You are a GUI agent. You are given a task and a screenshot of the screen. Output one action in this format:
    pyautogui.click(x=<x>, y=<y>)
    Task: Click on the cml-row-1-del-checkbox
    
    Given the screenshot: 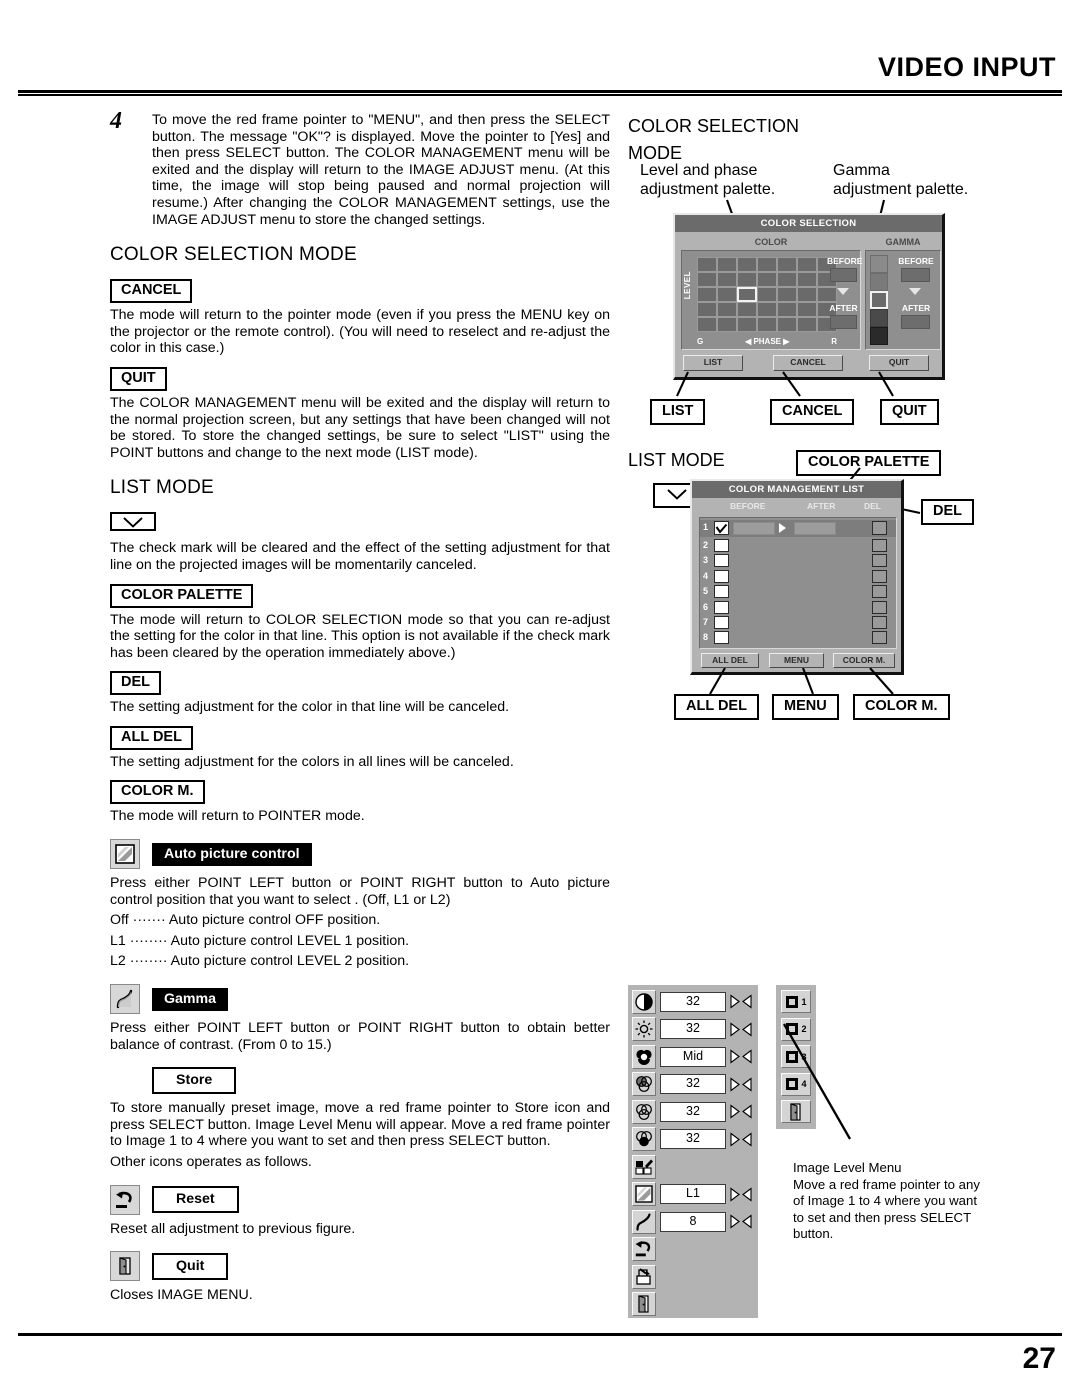 What is the action you would take?
    pyautogui.click(x=879, y=528)
    